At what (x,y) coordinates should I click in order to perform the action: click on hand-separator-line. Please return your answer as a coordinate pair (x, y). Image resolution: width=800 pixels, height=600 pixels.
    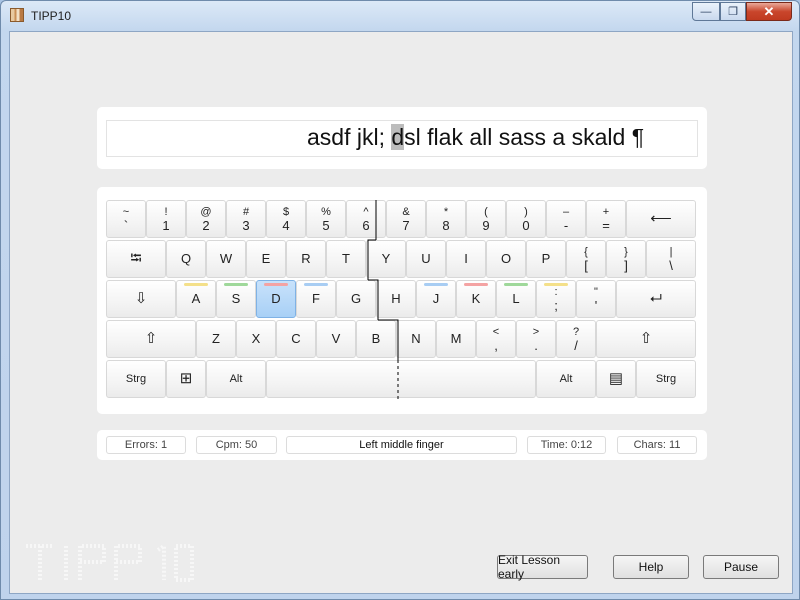
    Looking at the image, I should click on (383, 300).